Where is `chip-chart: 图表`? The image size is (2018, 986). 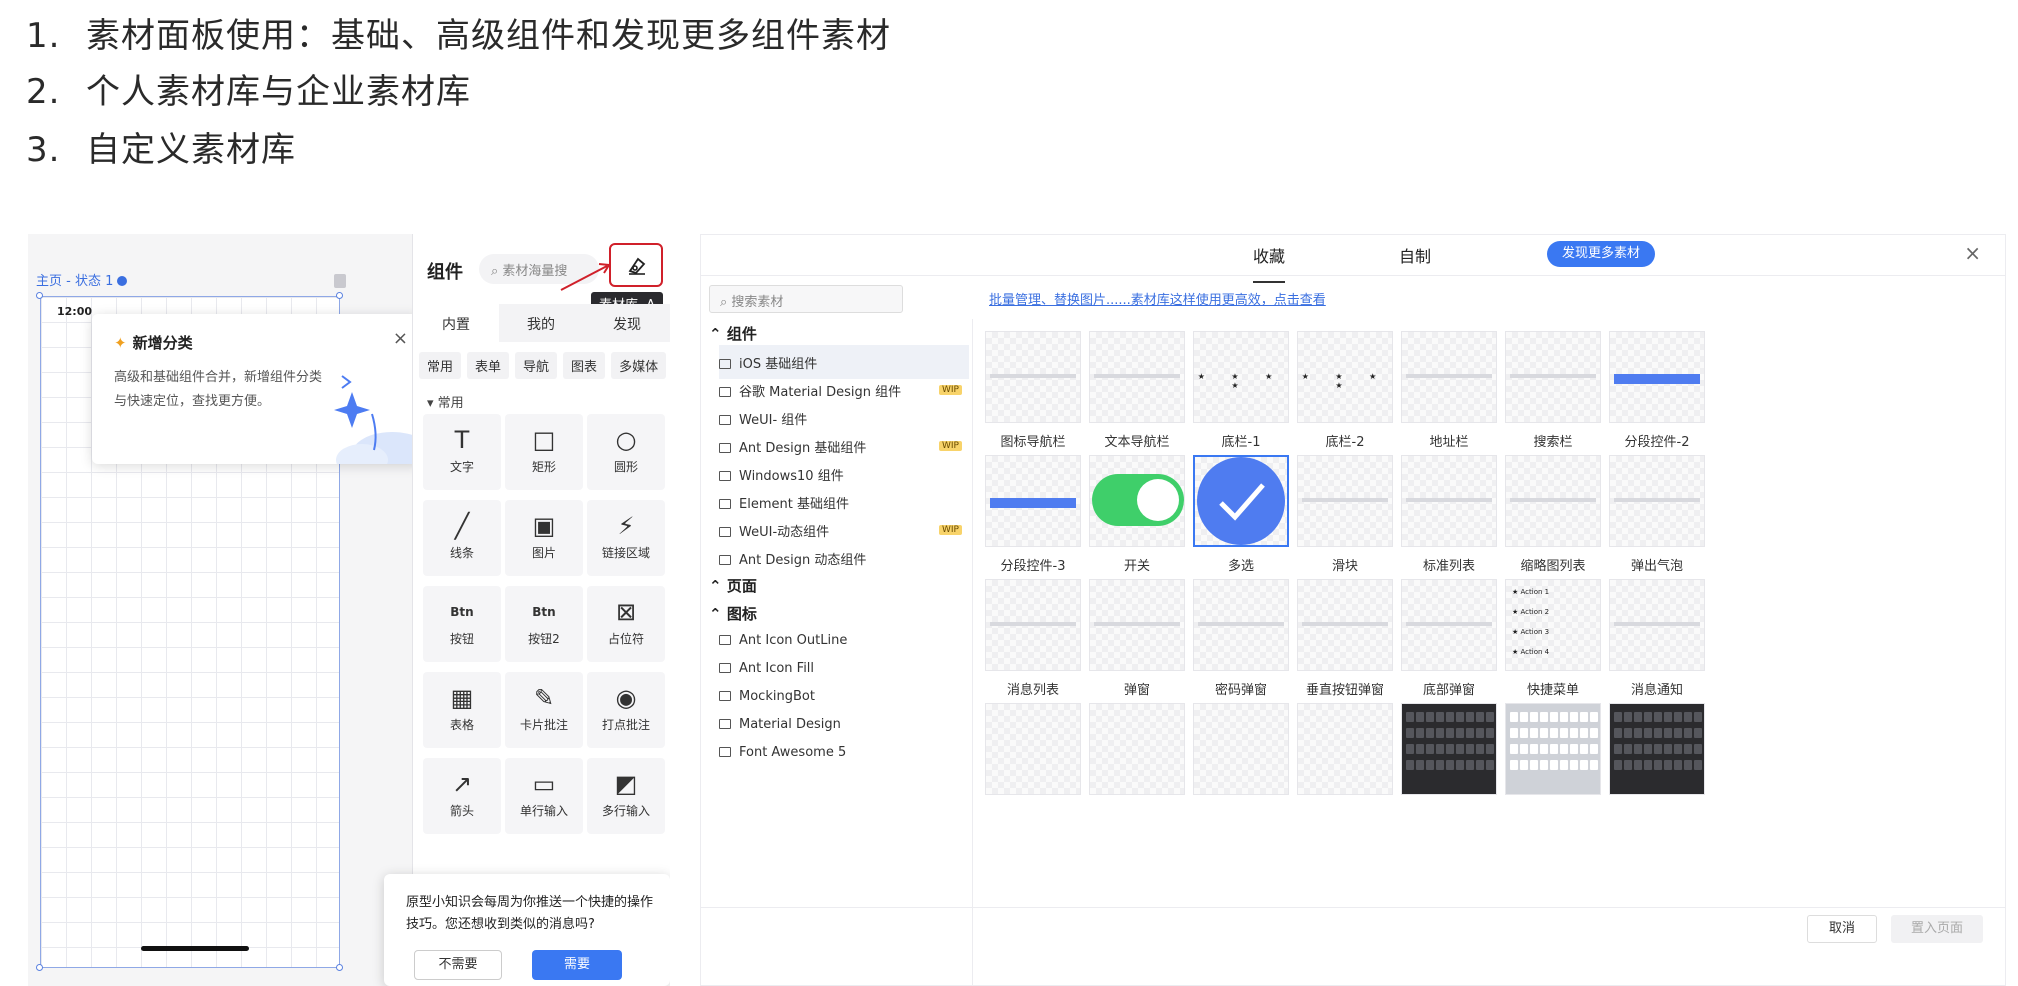
chip-chart: 图表 is located at coordinates (584, 365).